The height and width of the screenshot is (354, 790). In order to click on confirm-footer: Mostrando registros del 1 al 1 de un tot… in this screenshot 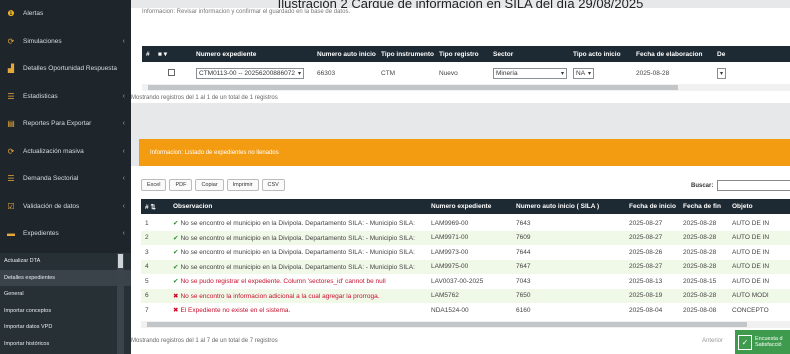, I will do `click(204, 98)`.